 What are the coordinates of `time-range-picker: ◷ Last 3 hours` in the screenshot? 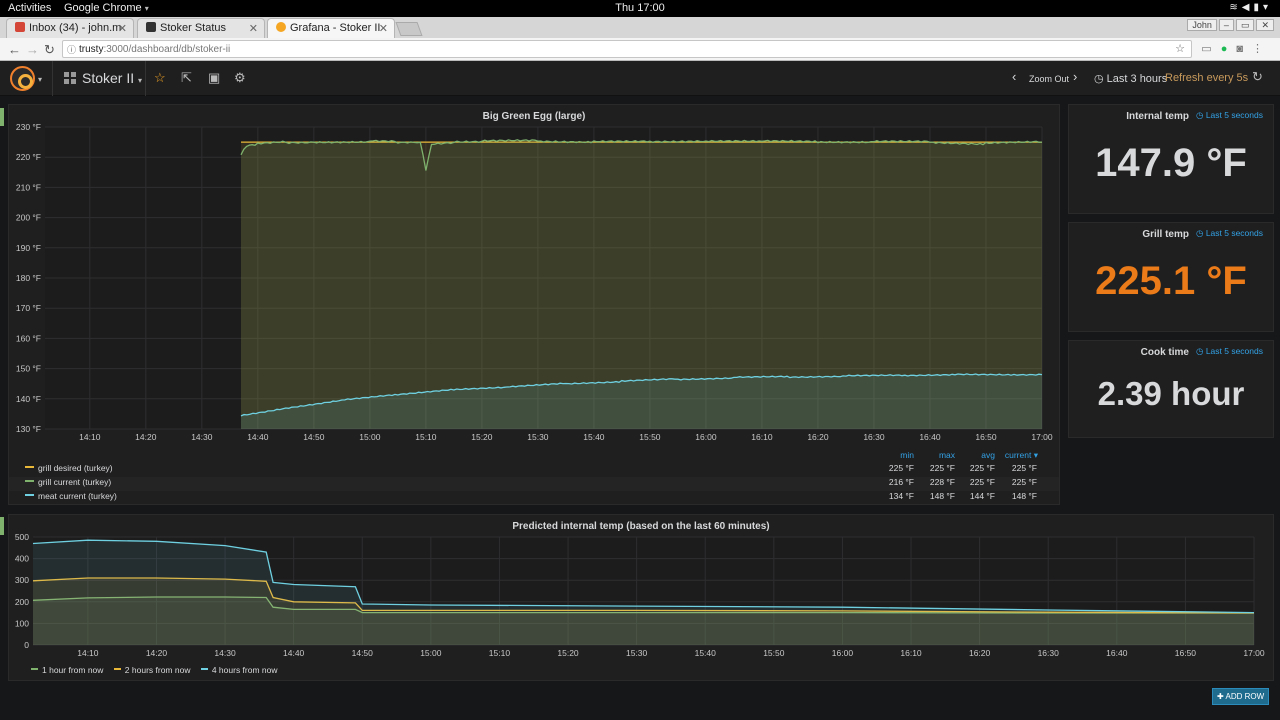 It's located at (1130, 78).